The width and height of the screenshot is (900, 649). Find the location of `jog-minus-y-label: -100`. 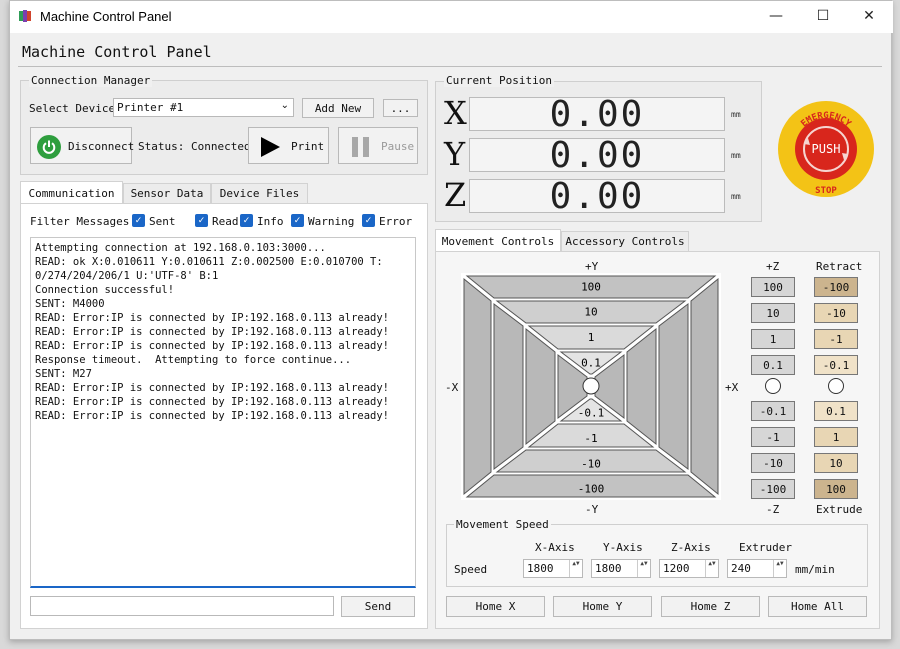

jog-minus-y-label: -100 is located at coordinates (591, 489).